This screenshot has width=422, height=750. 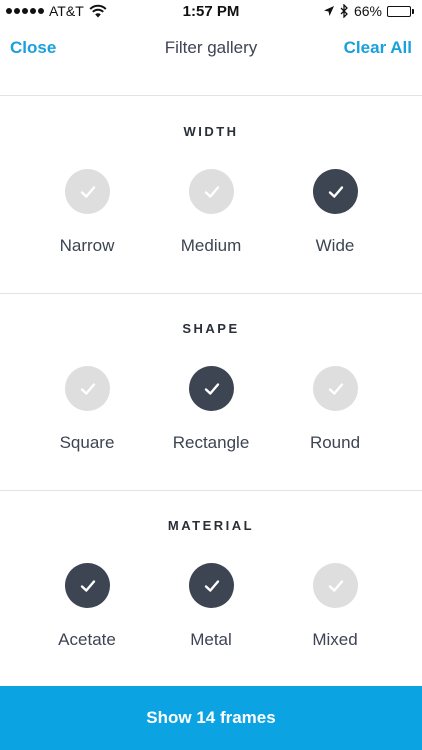 What do you see at coordinates (344, 11) in the screenshot?
I see `bluetooth-icon` at bounding box center [344, 11].